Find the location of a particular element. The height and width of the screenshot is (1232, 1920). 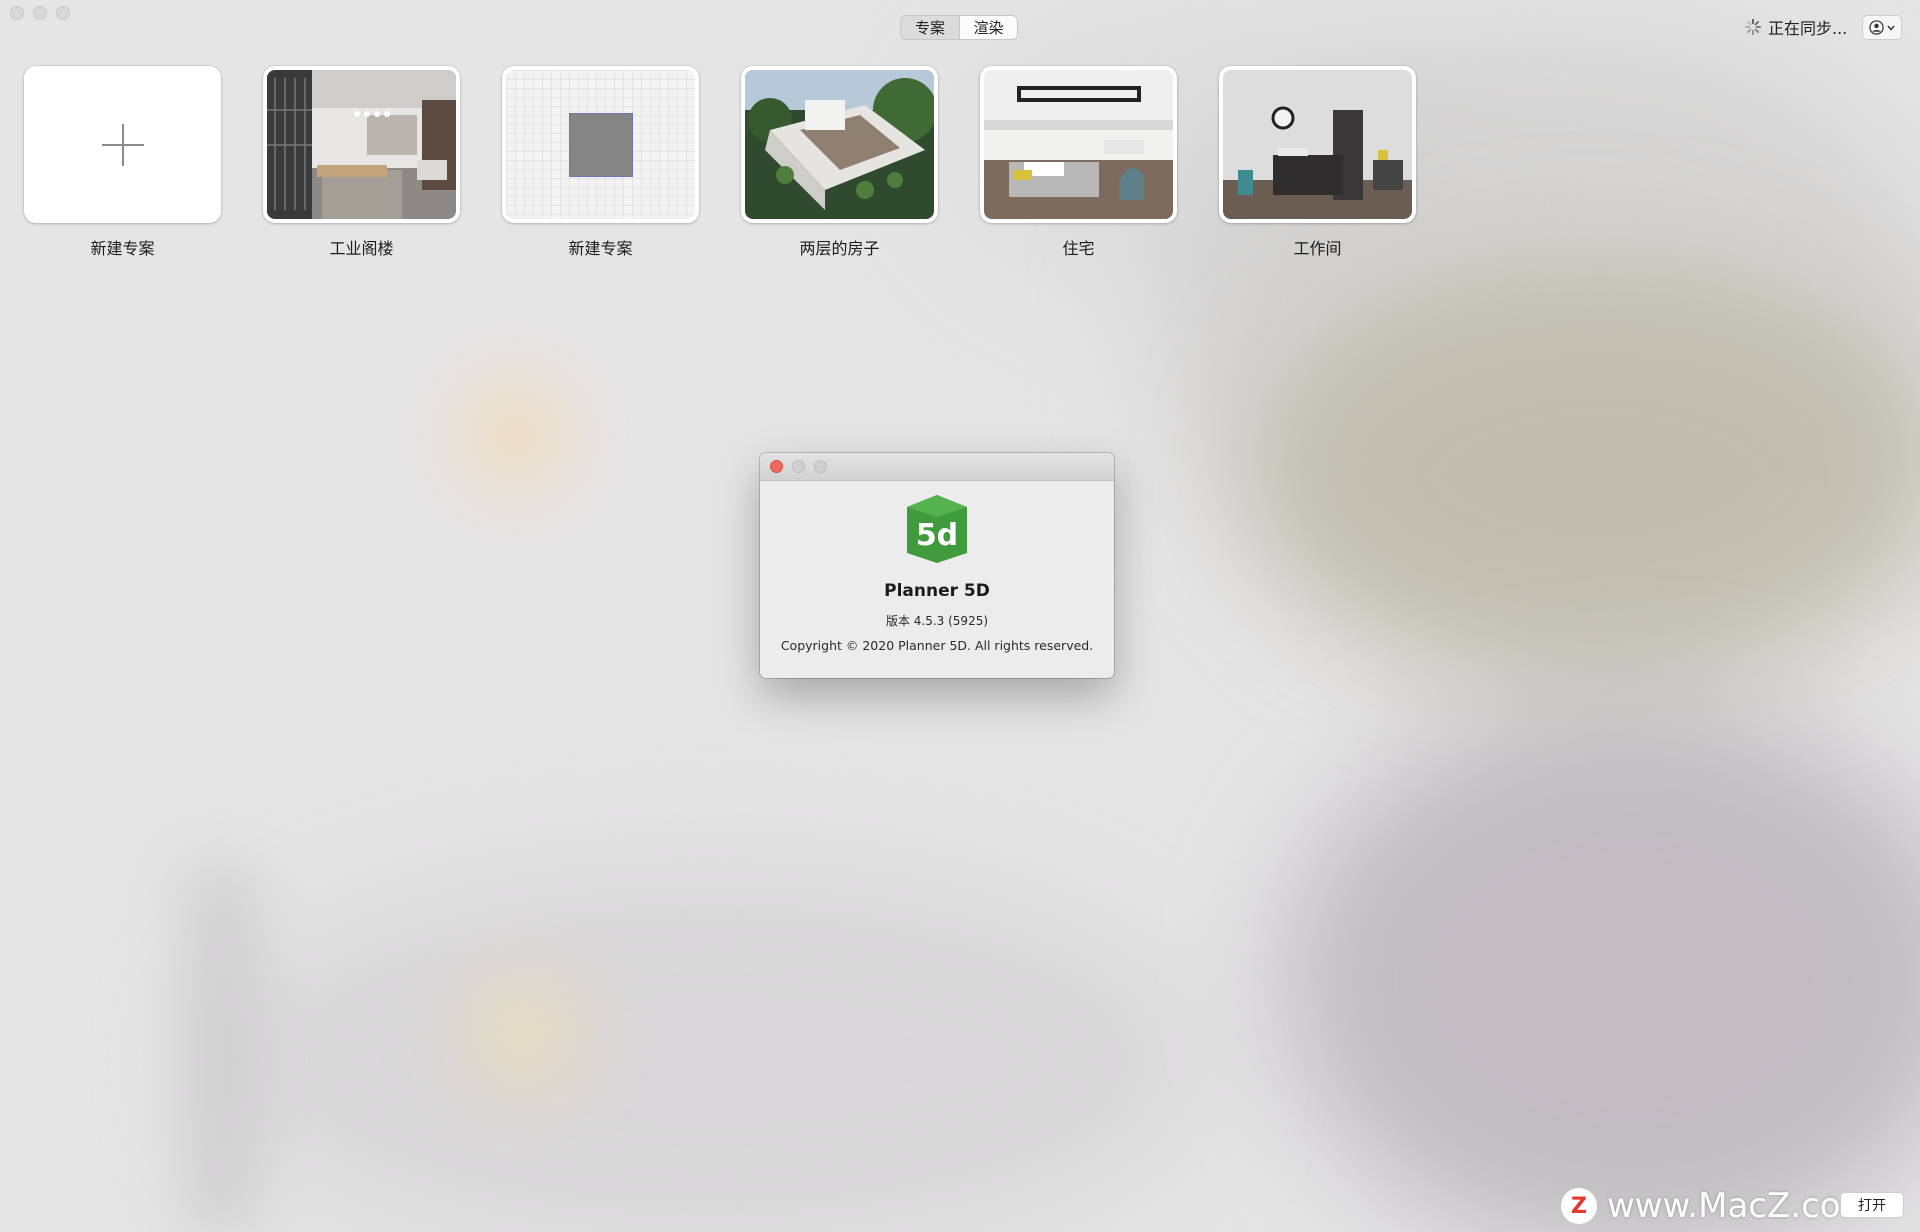

app-logo-icon: 5d is located at coordinates (937, 531).